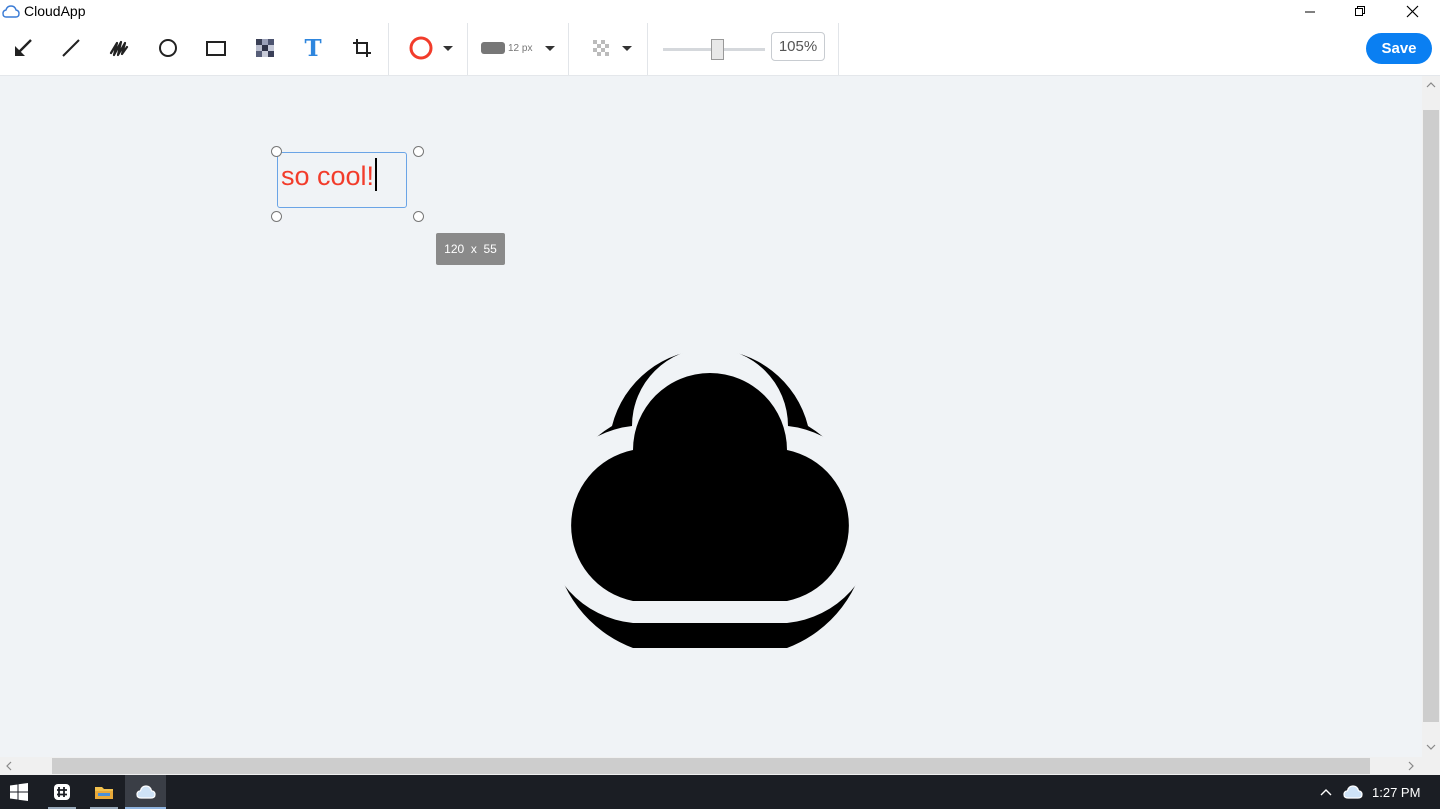 The height and width of the screenshot is (809, 1440). I want to click on show-hidden-icons, so click(1326, 792).